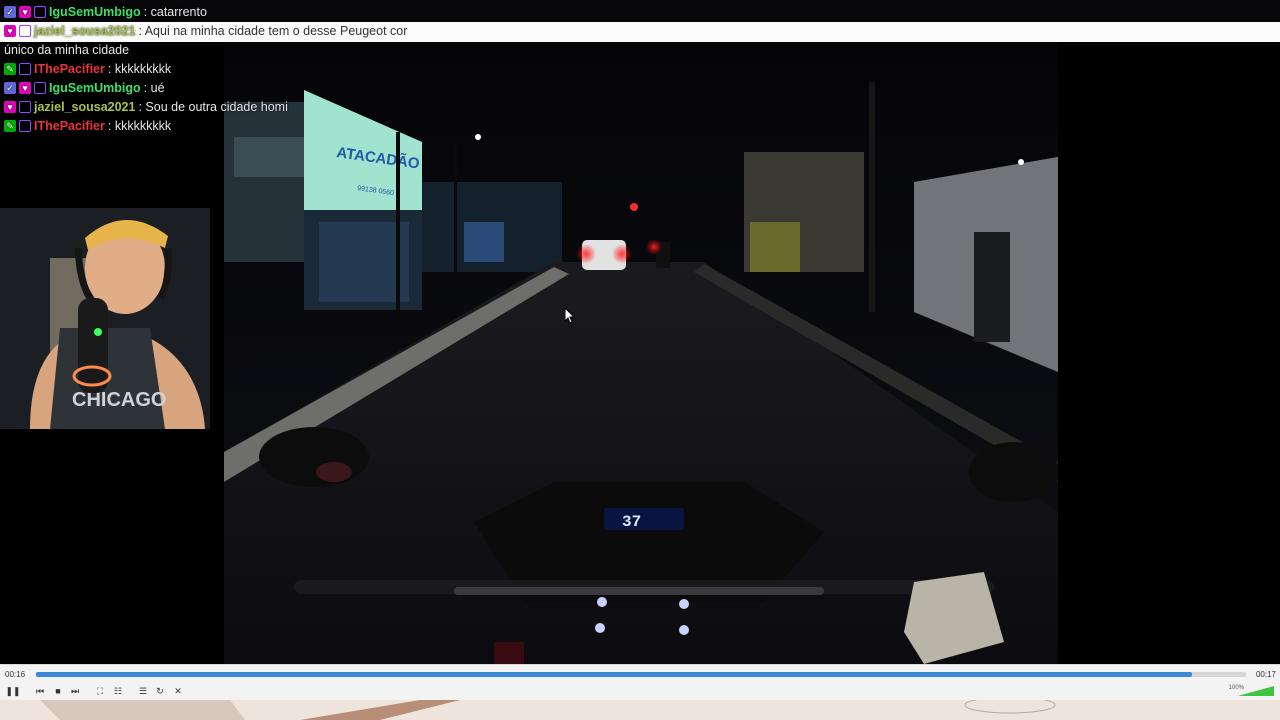  I want to click on shuffle-button: ✕, so click(178, 691).